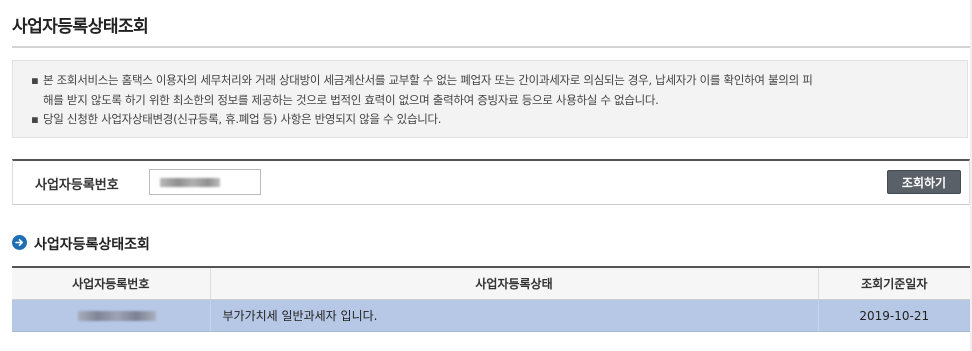 This screenshot has height=351, width=972. Describe the element at coordinates (19, 242) in the screenshot. I see `arrow-right-circle-icon` at that location.